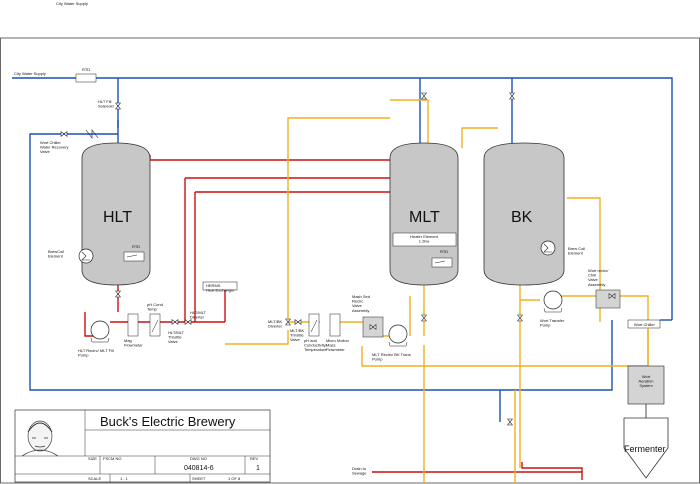 Image resolution: width=700 pixels, height=484 pixels. Describe the element at coordinates (258, 468) in the screenshot. I see `rev-number: 1` at that location.